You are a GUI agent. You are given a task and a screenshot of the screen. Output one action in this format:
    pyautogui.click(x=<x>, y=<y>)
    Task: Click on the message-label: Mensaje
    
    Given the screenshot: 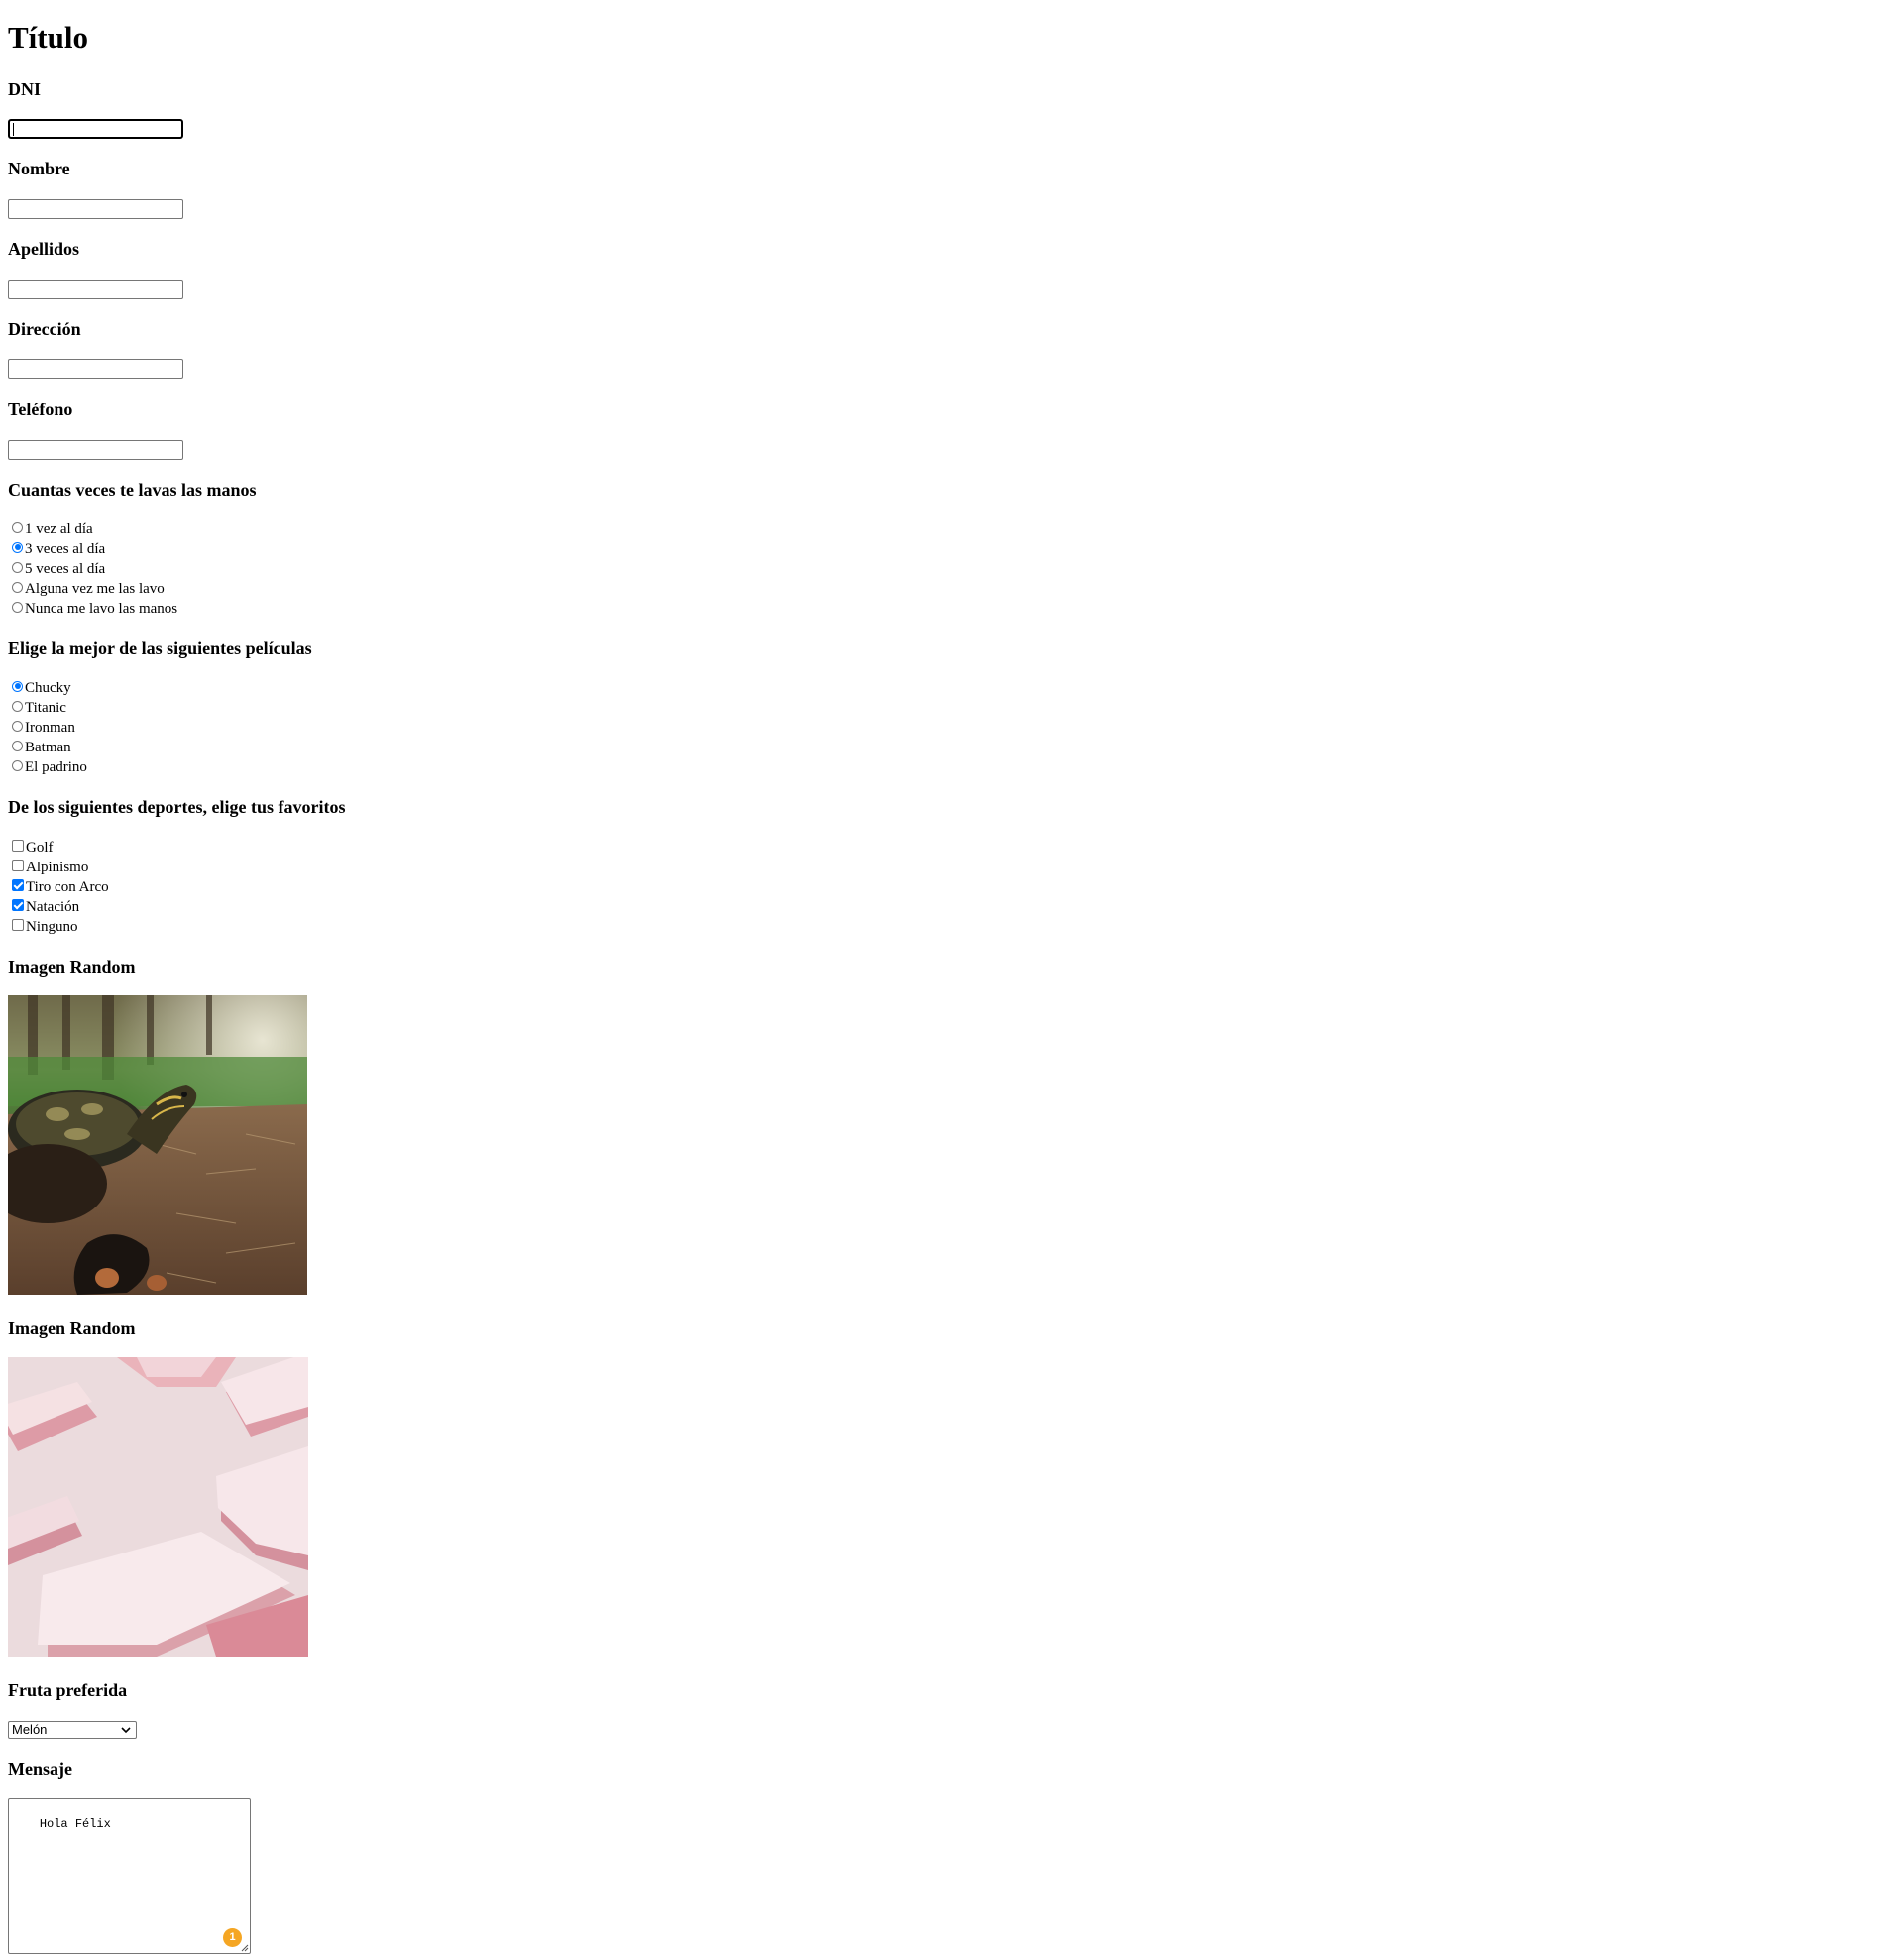 What is the action you would take?
    pyautogui.click(x=40, y=1769)
    